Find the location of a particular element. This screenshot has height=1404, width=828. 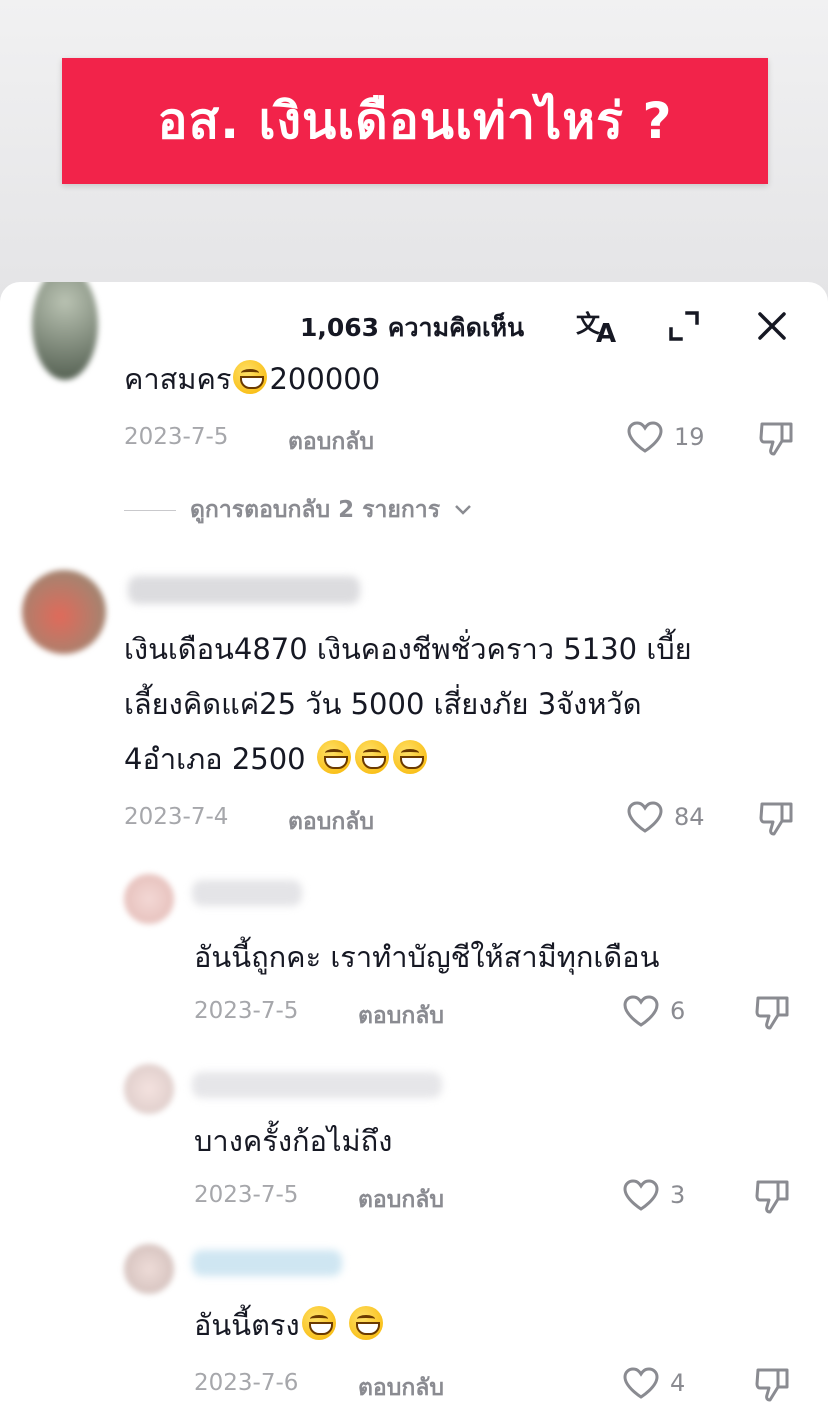

chevron-down-icon is located at coordinates (463, 510).